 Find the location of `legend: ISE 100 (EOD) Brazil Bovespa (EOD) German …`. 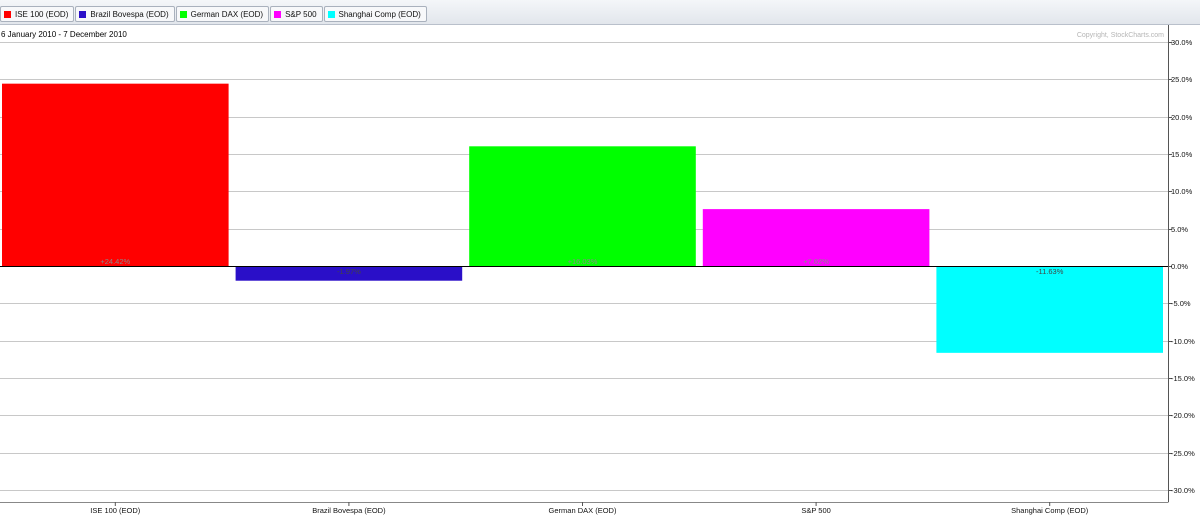

legend: ISE 100 (EOD) Brazil Bovespa (EOD) German … is located at coordinates (214, 14).